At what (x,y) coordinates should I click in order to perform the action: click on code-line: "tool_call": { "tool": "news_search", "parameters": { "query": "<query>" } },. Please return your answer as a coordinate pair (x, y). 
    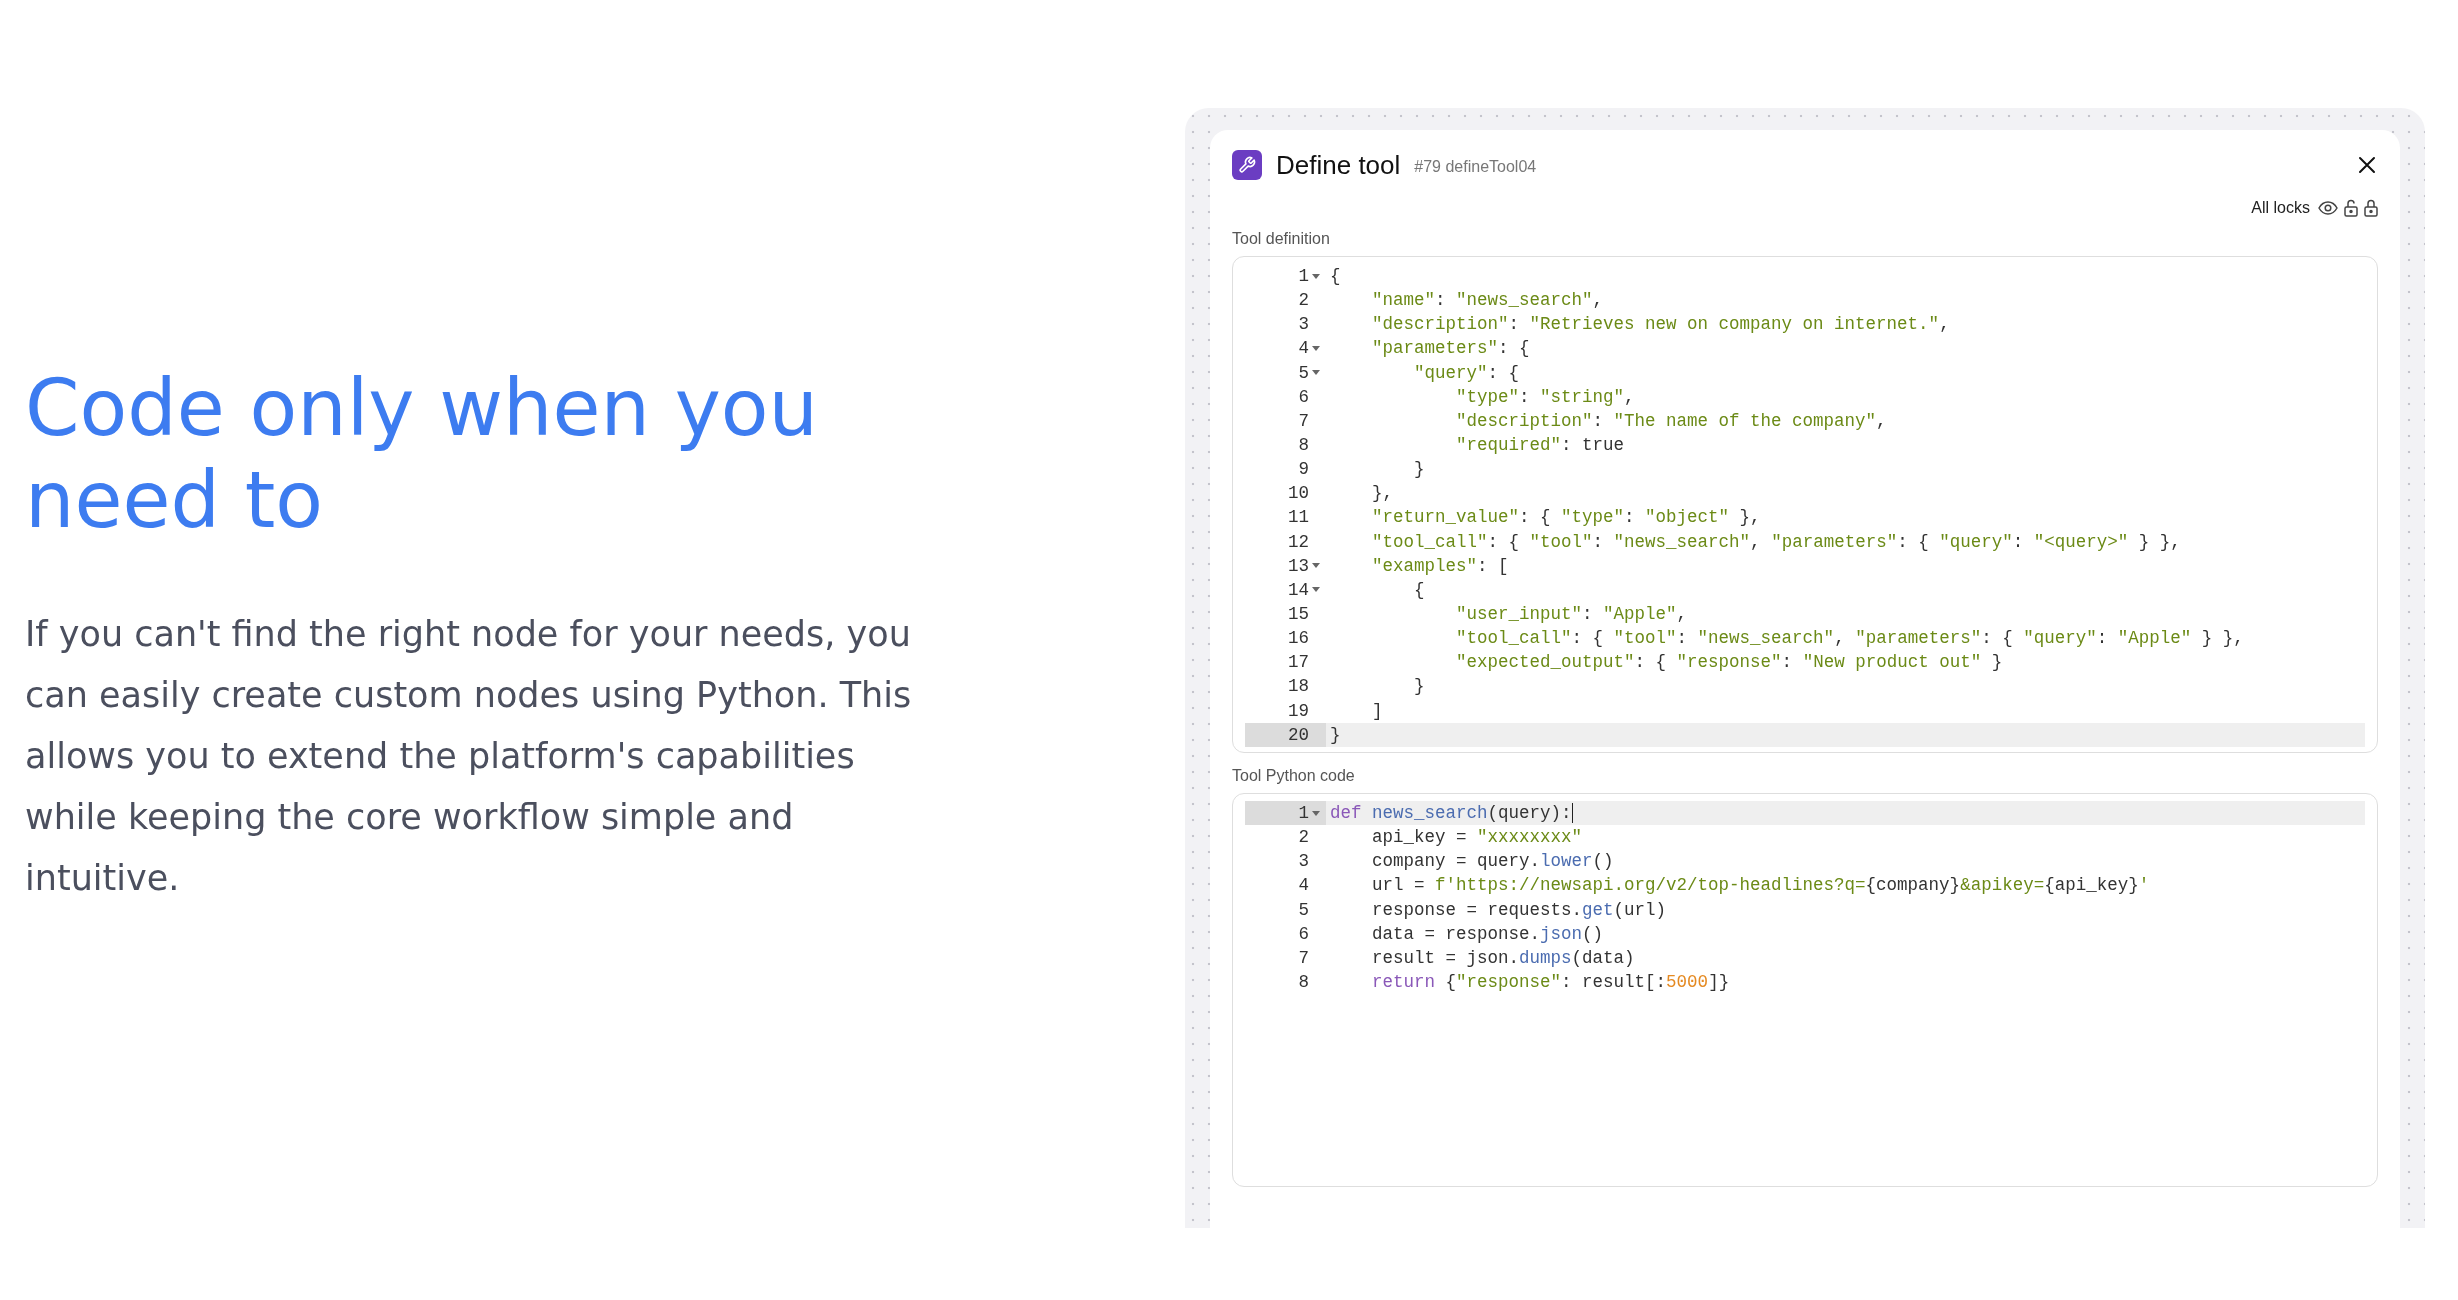
    Looking at the image, I should click on (1776, 541).